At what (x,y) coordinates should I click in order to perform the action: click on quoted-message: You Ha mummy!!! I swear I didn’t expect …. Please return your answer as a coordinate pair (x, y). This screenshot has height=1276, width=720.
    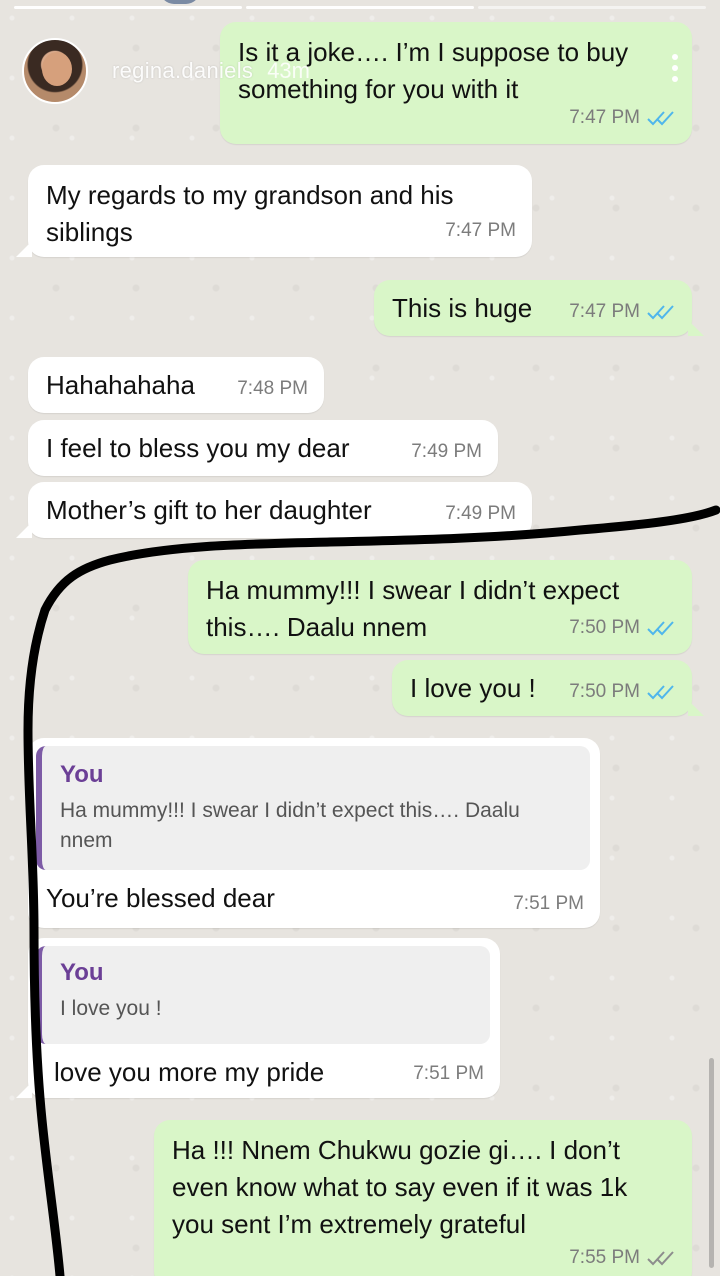
    Looking at the image, I should click on (313, 808).